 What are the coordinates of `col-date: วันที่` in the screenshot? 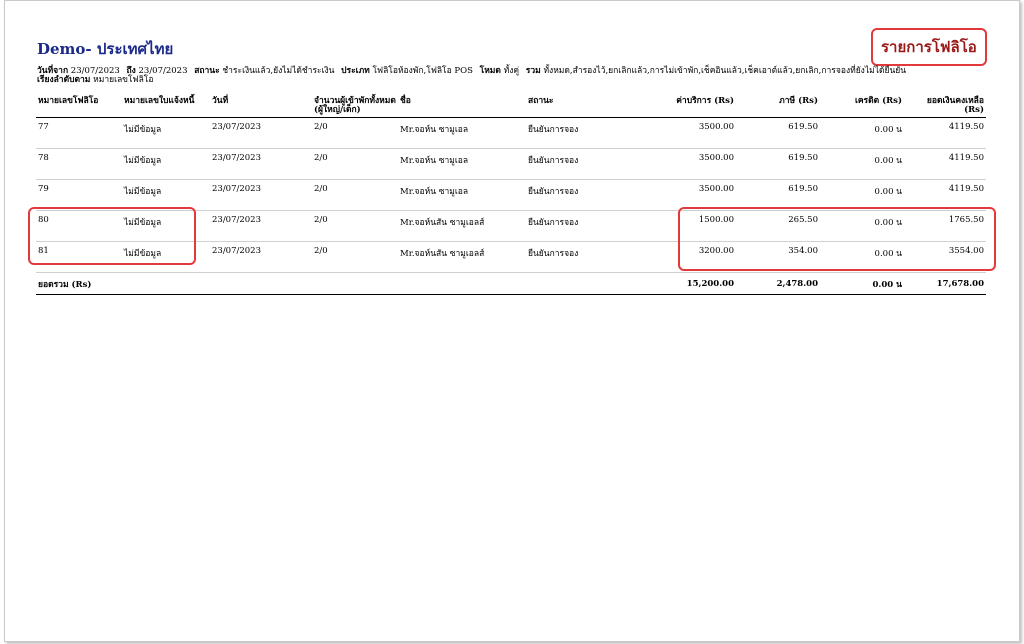 It's located at (261, 106).